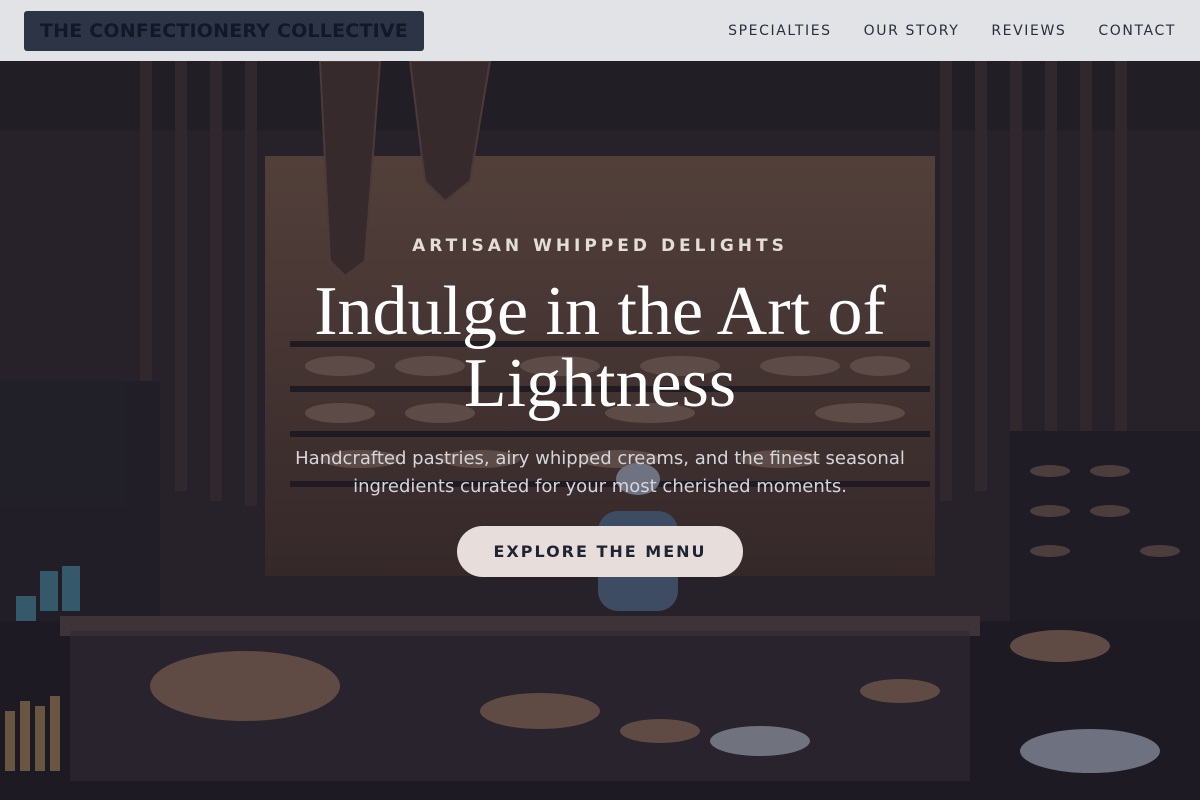  I want to click on main-nav: SPECIALTIES OUR STORY REVIEWS CONTACT, so click(952, 31).